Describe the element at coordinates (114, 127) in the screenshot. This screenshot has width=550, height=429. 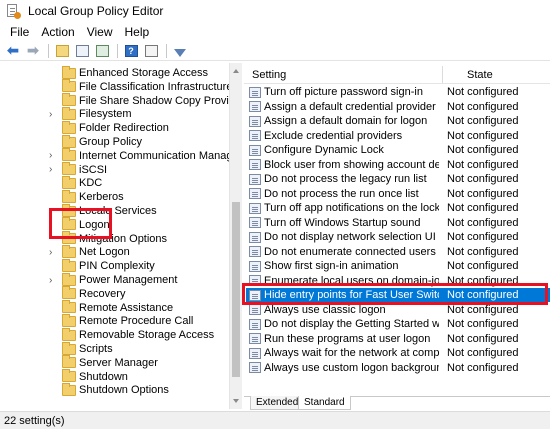
I see `tree-item: Folder Redirection` at that location.